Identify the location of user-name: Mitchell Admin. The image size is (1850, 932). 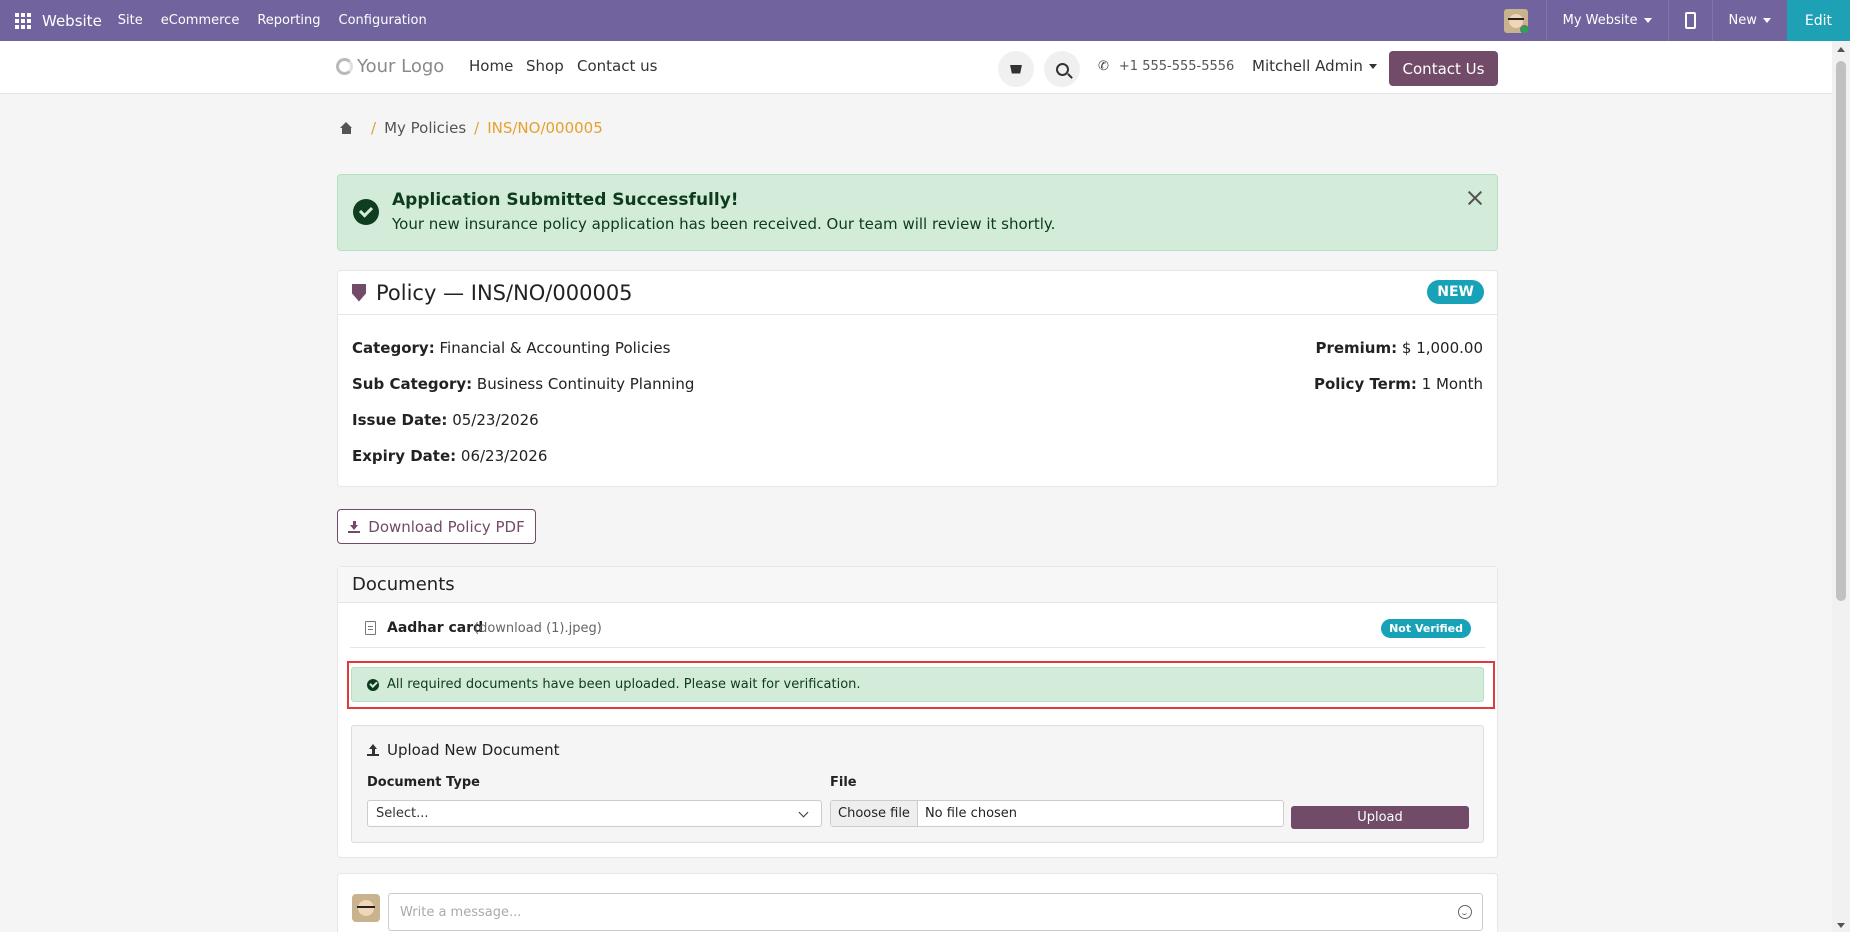
(1307, 66).